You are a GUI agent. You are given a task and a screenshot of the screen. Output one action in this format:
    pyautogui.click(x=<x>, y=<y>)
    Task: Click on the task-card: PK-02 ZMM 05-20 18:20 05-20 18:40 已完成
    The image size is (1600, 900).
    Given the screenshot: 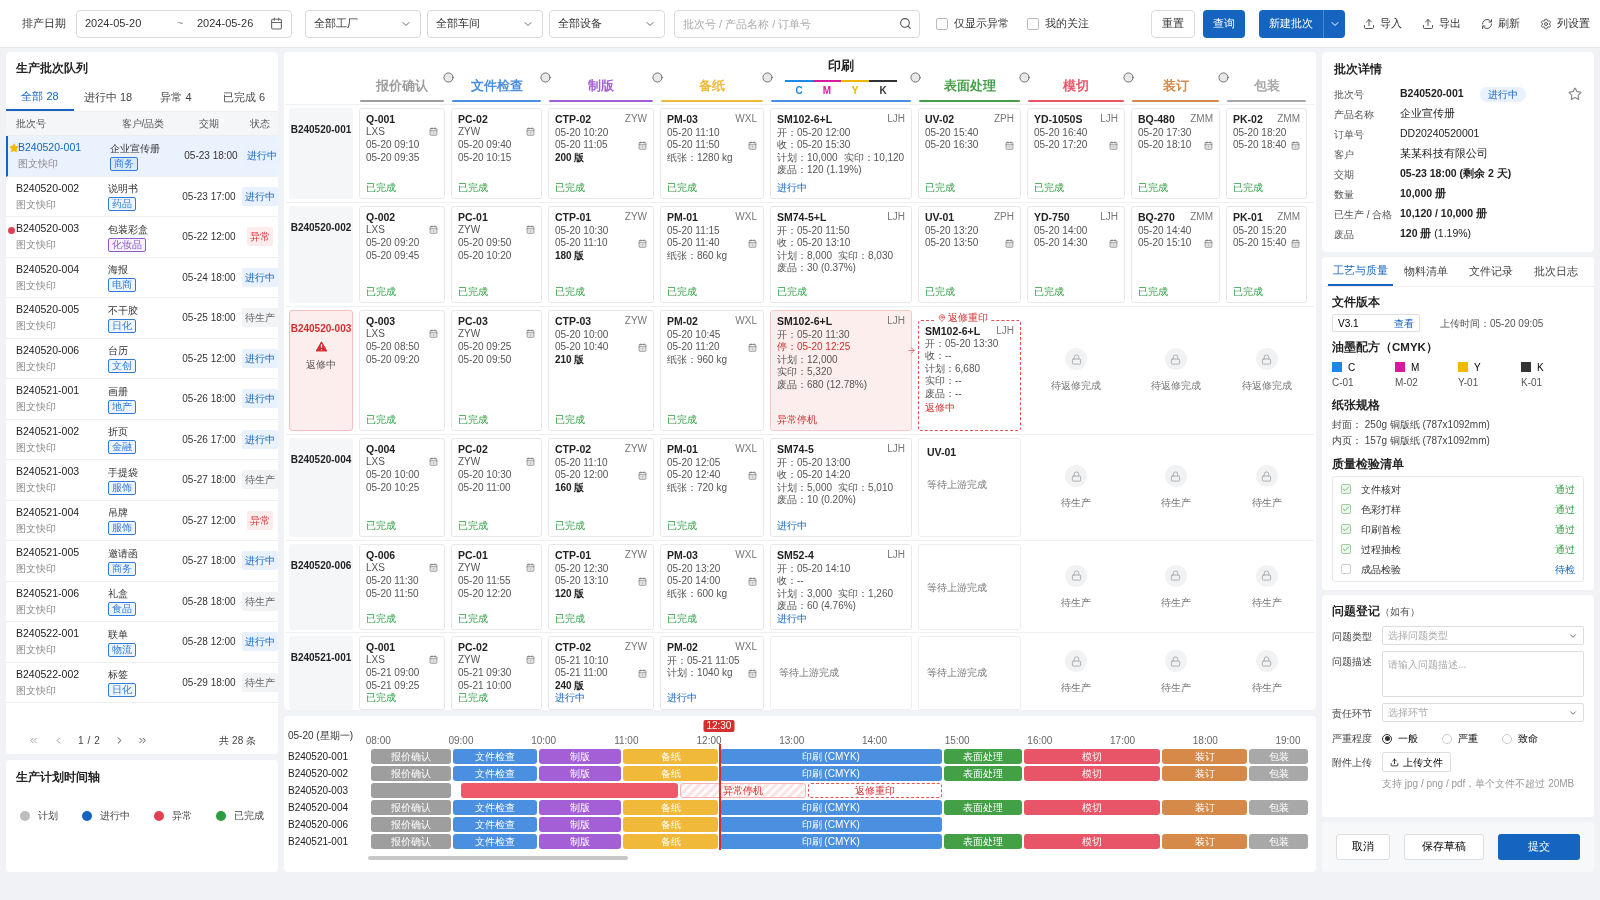 What is the action you would take?
    pyautogui.click(x=1266, y=153)
    